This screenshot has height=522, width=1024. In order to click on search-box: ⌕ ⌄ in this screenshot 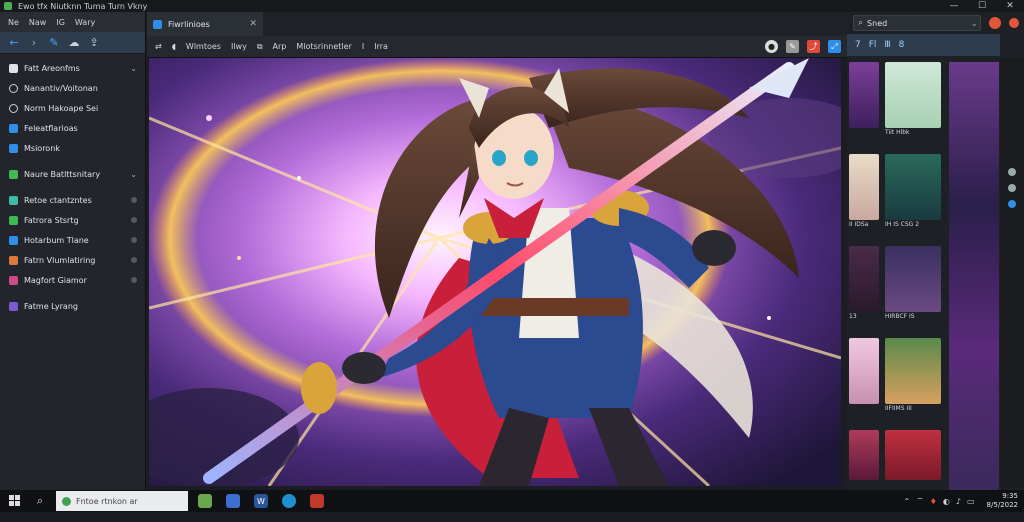, I will do `click(917, 23)`.